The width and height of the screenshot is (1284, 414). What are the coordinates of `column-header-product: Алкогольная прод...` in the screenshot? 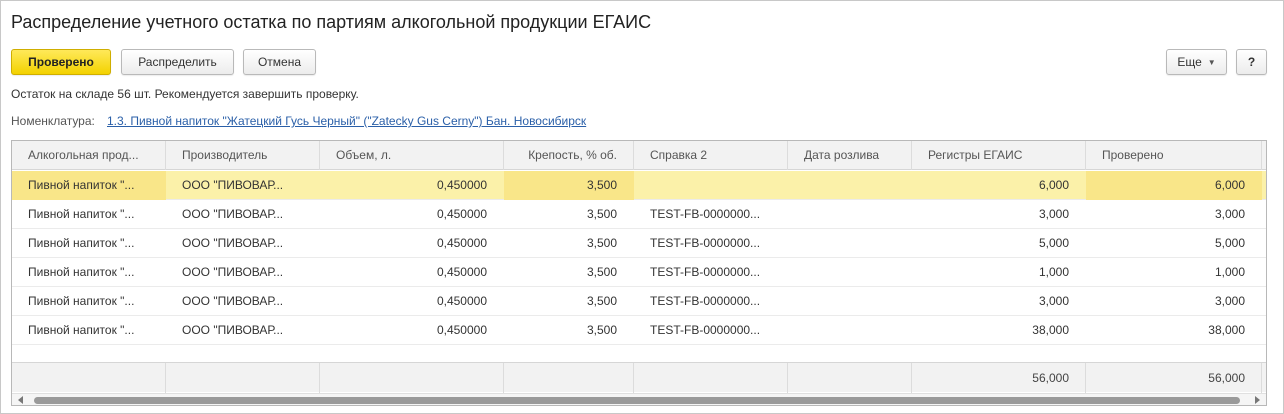 It's located at (89, 155).